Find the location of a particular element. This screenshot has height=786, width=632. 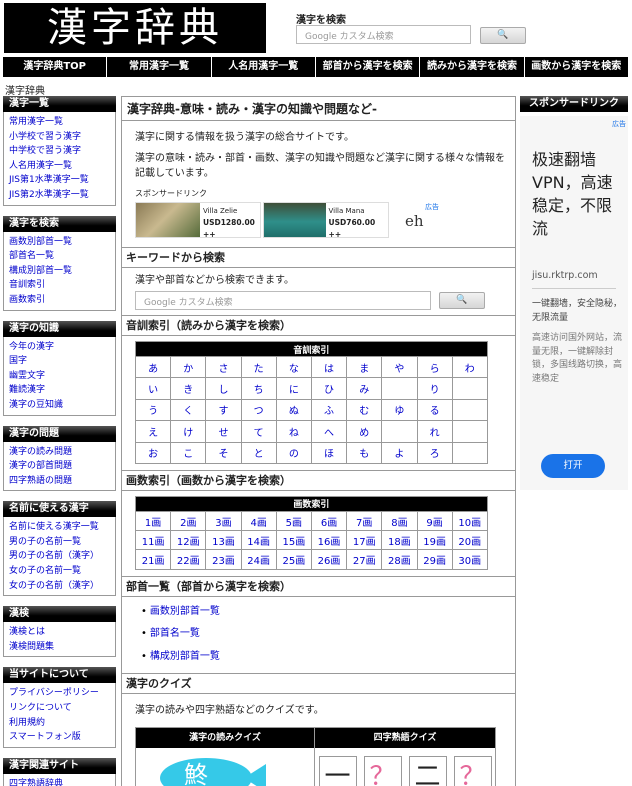

kana-link: お is located at coordinates (153, 454).